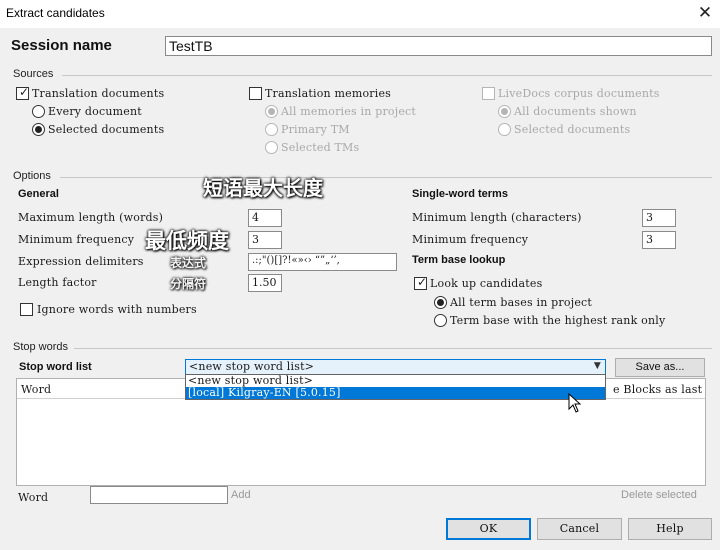  Describe the element at coordinates (579, 93) in the screenshot. I see `livedocs-label: LiveDocs corpus documents` at that location.